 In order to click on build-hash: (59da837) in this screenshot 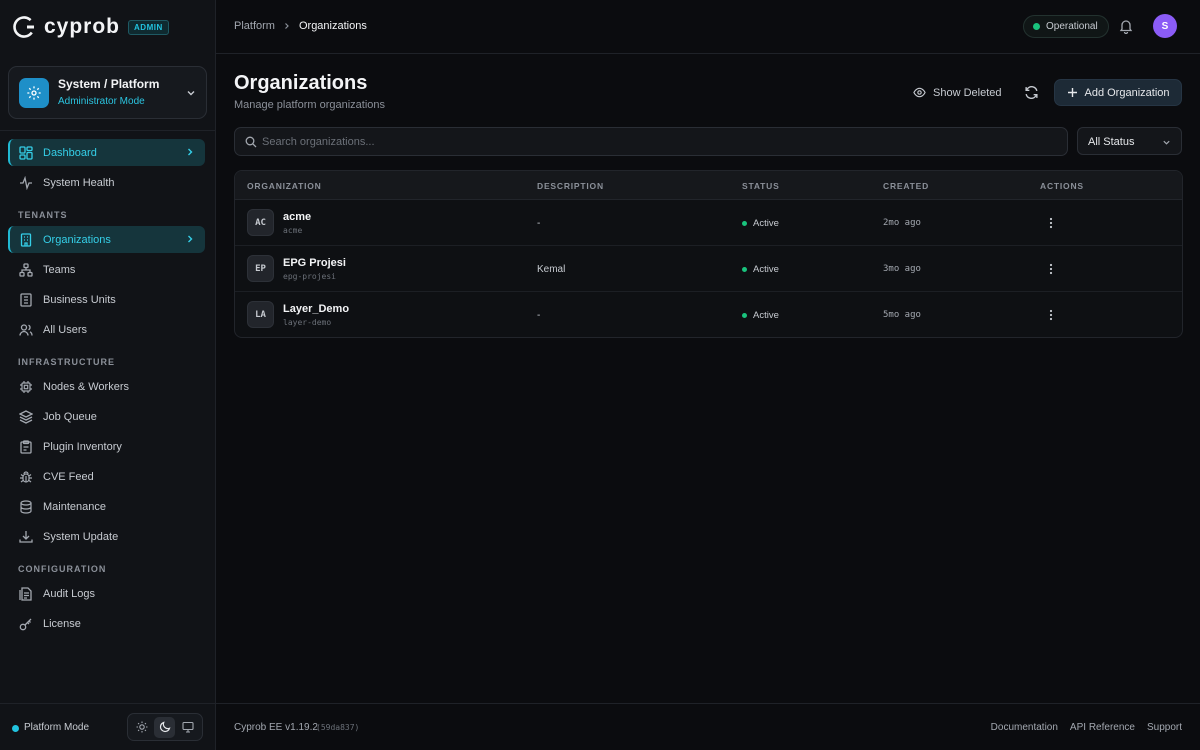, I will do `click(338, 727)`.